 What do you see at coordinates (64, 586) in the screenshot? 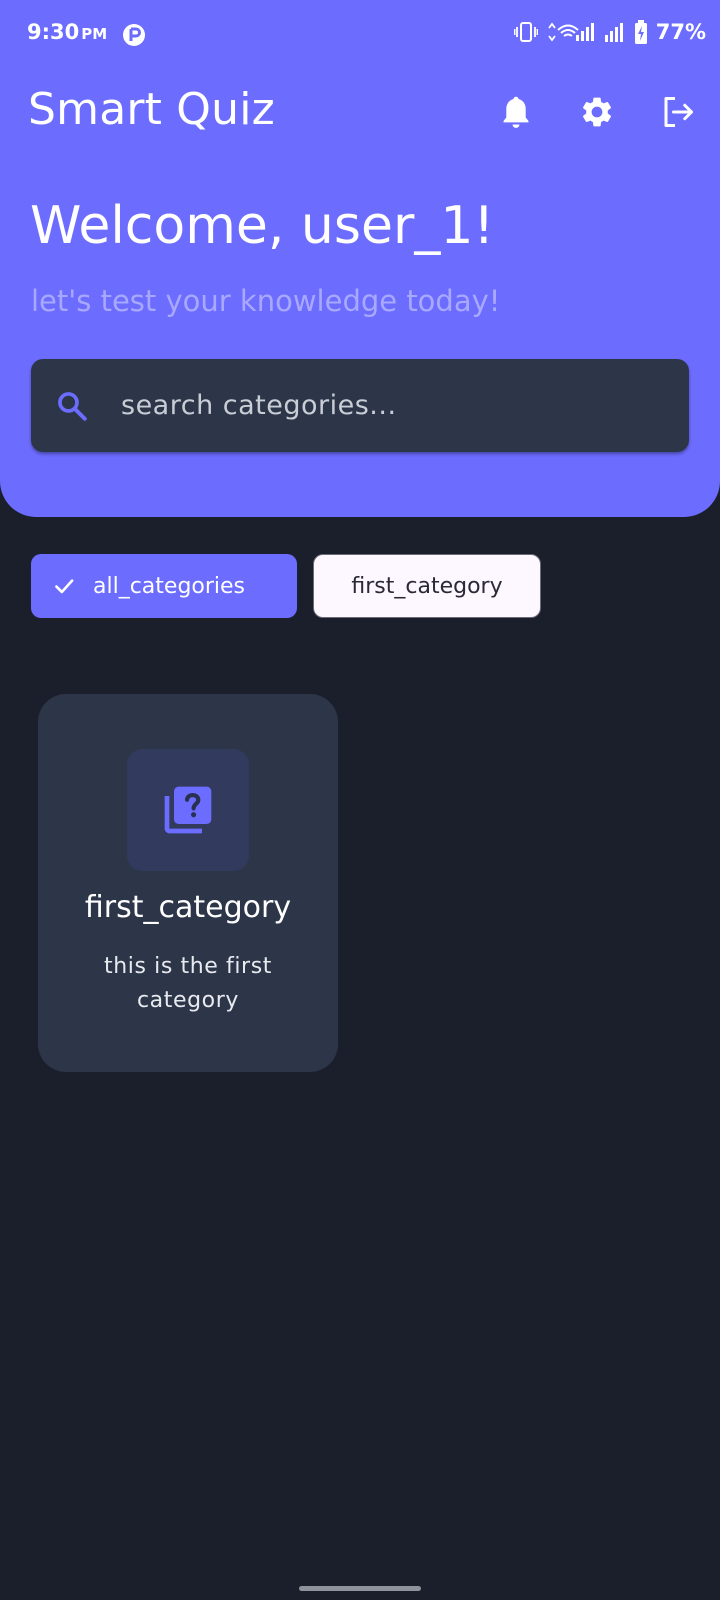
I see `check-icon` at bounding box center [64, 586].